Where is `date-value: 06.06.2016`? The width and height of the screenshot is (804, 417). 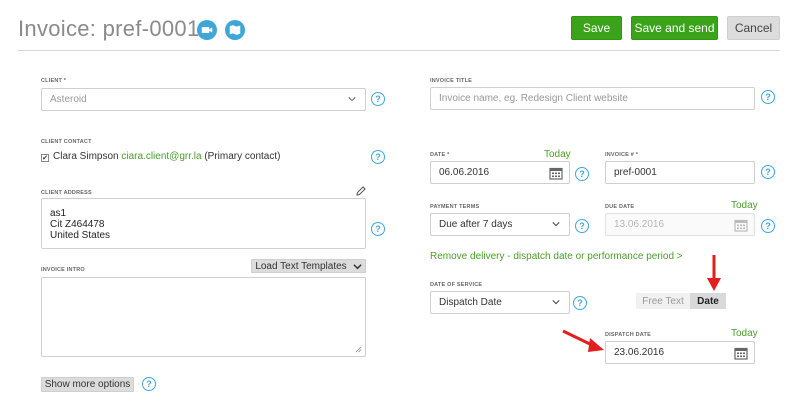 date-value: 06.06.2016 is located at coordinates (464, 172).